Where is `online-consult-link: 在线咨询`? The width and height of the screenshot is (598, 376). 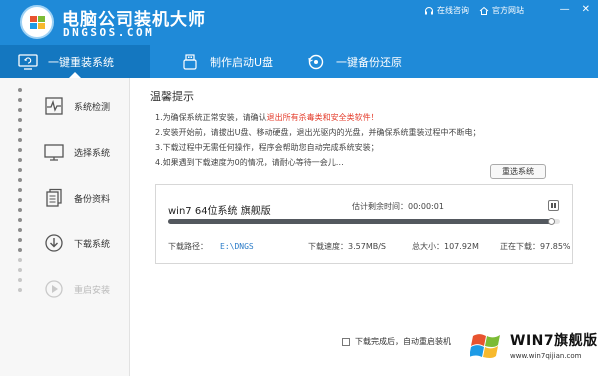
online-consult-link: 在线咨询 is located at coordinates (446, 10).